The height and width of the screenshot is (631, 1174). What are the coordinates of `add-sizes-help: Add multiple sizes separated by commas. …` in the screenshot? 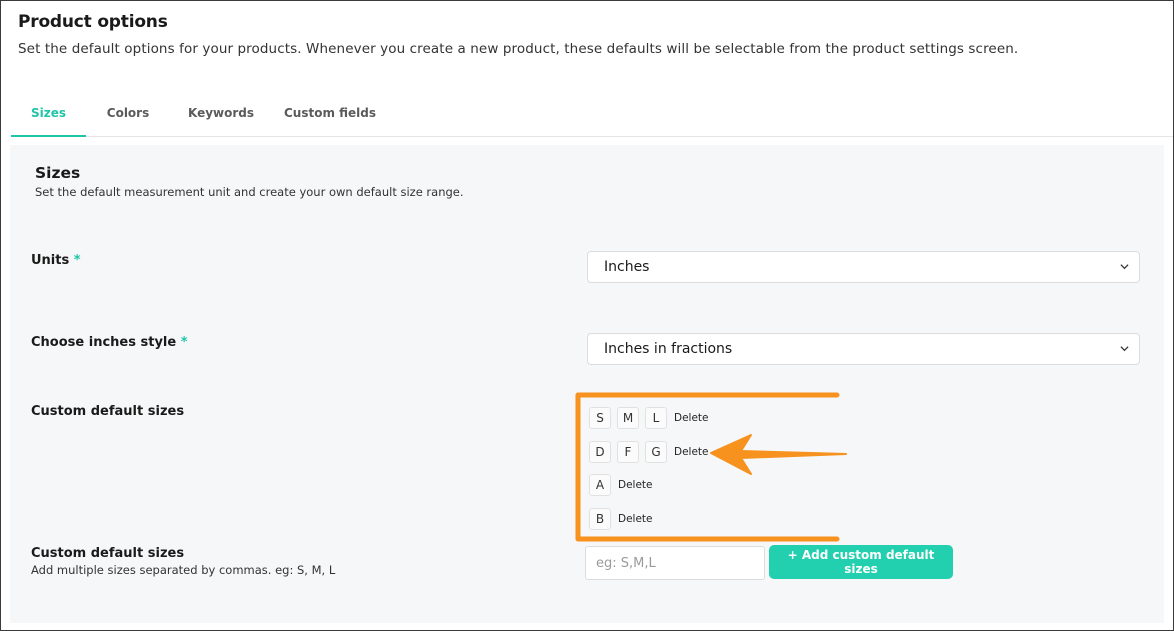 It's located at (183, 570).